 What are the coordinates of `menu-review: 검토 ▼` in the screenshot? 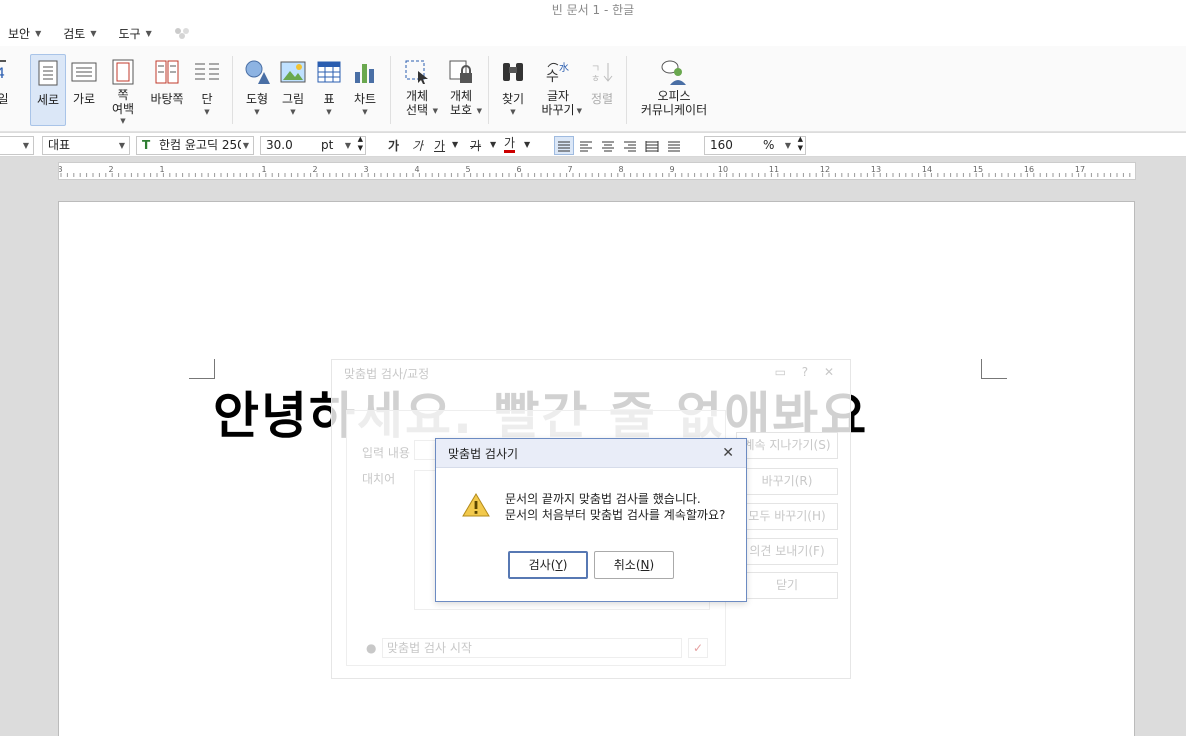 It's located at (79, 33).